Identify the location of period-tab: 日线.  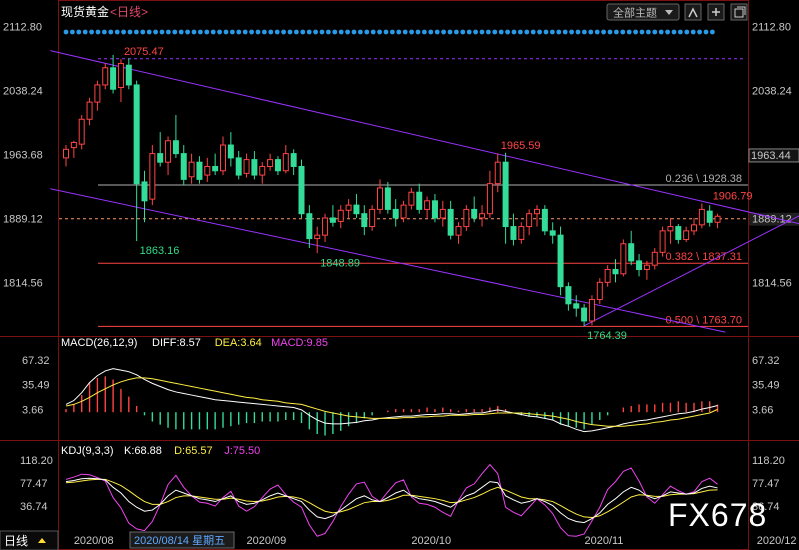
(29, 540).